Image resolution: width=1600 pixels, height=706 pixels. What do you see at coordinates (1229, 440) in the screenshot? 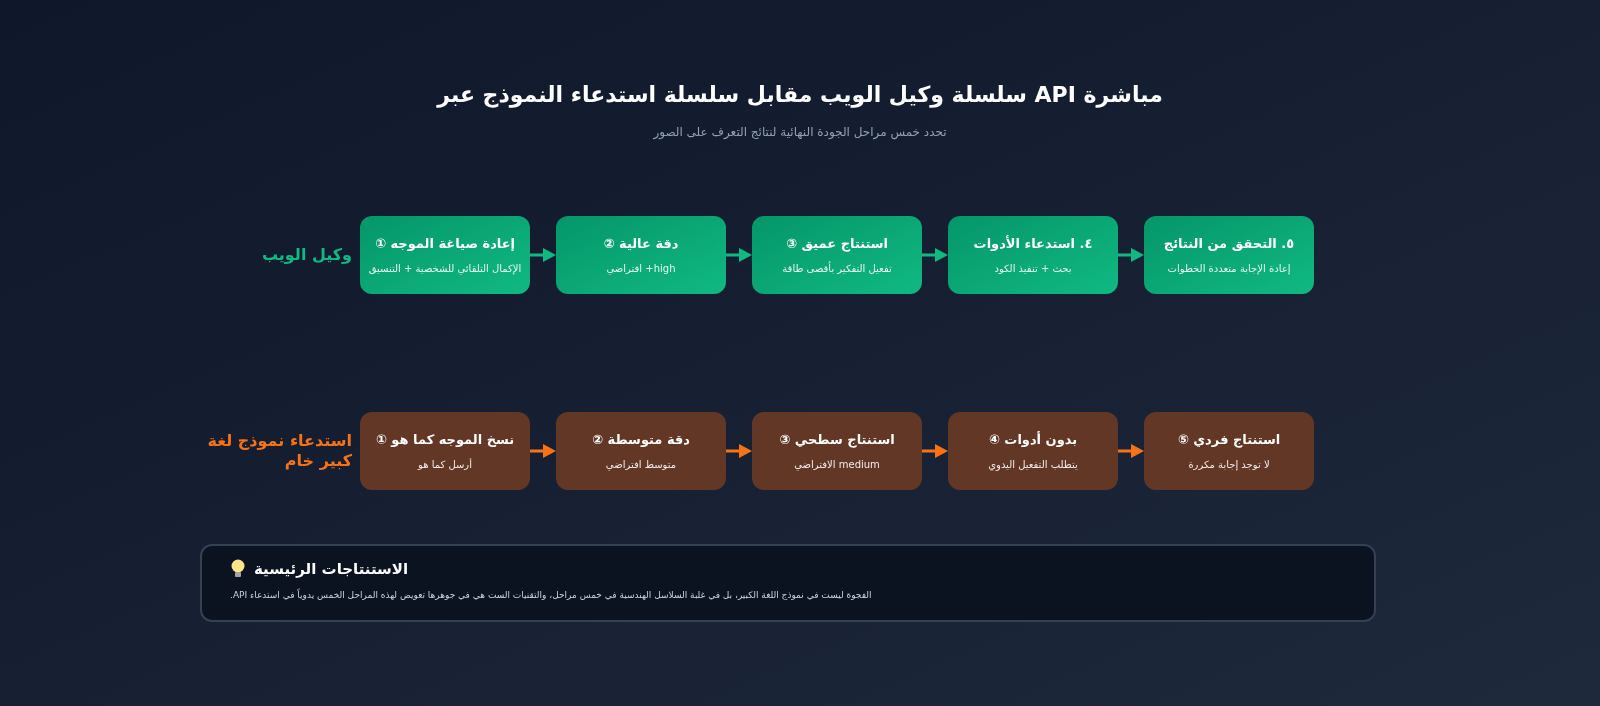
I see `step-title: استنتاج فردي ⑤` at bounding box center [1229, 440].